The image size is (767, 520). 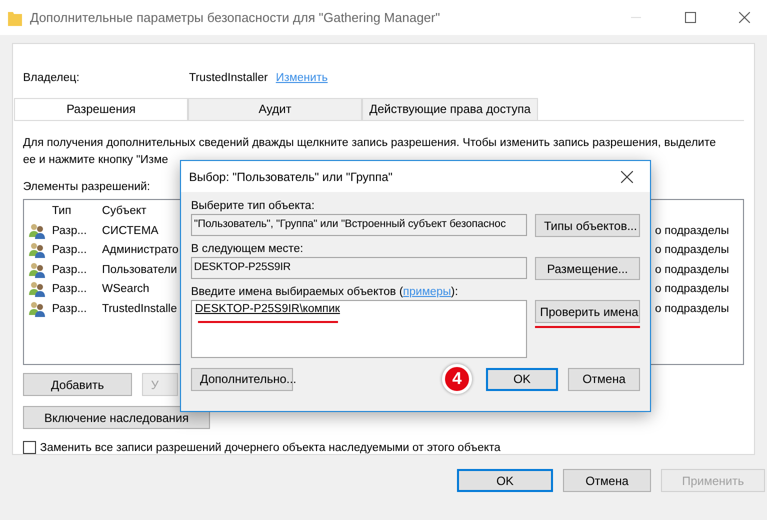 I want to click on permissions-label: Элементы разрешений:, so click(x=87, y=186).